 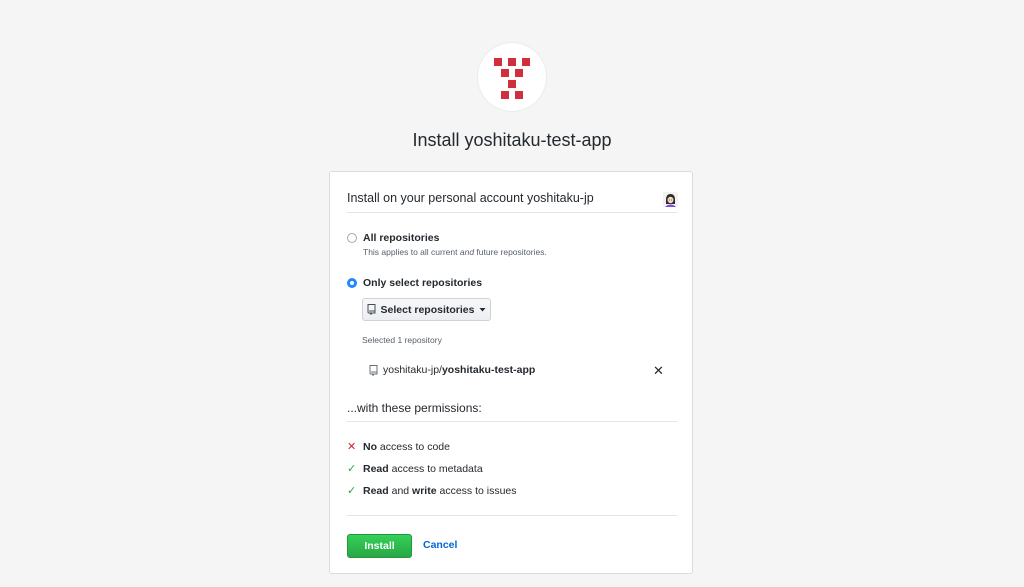 What do you see at coordinates (379, 546) in the screenshot?
I see `install-button: Install` at bounding box center [379, 546].